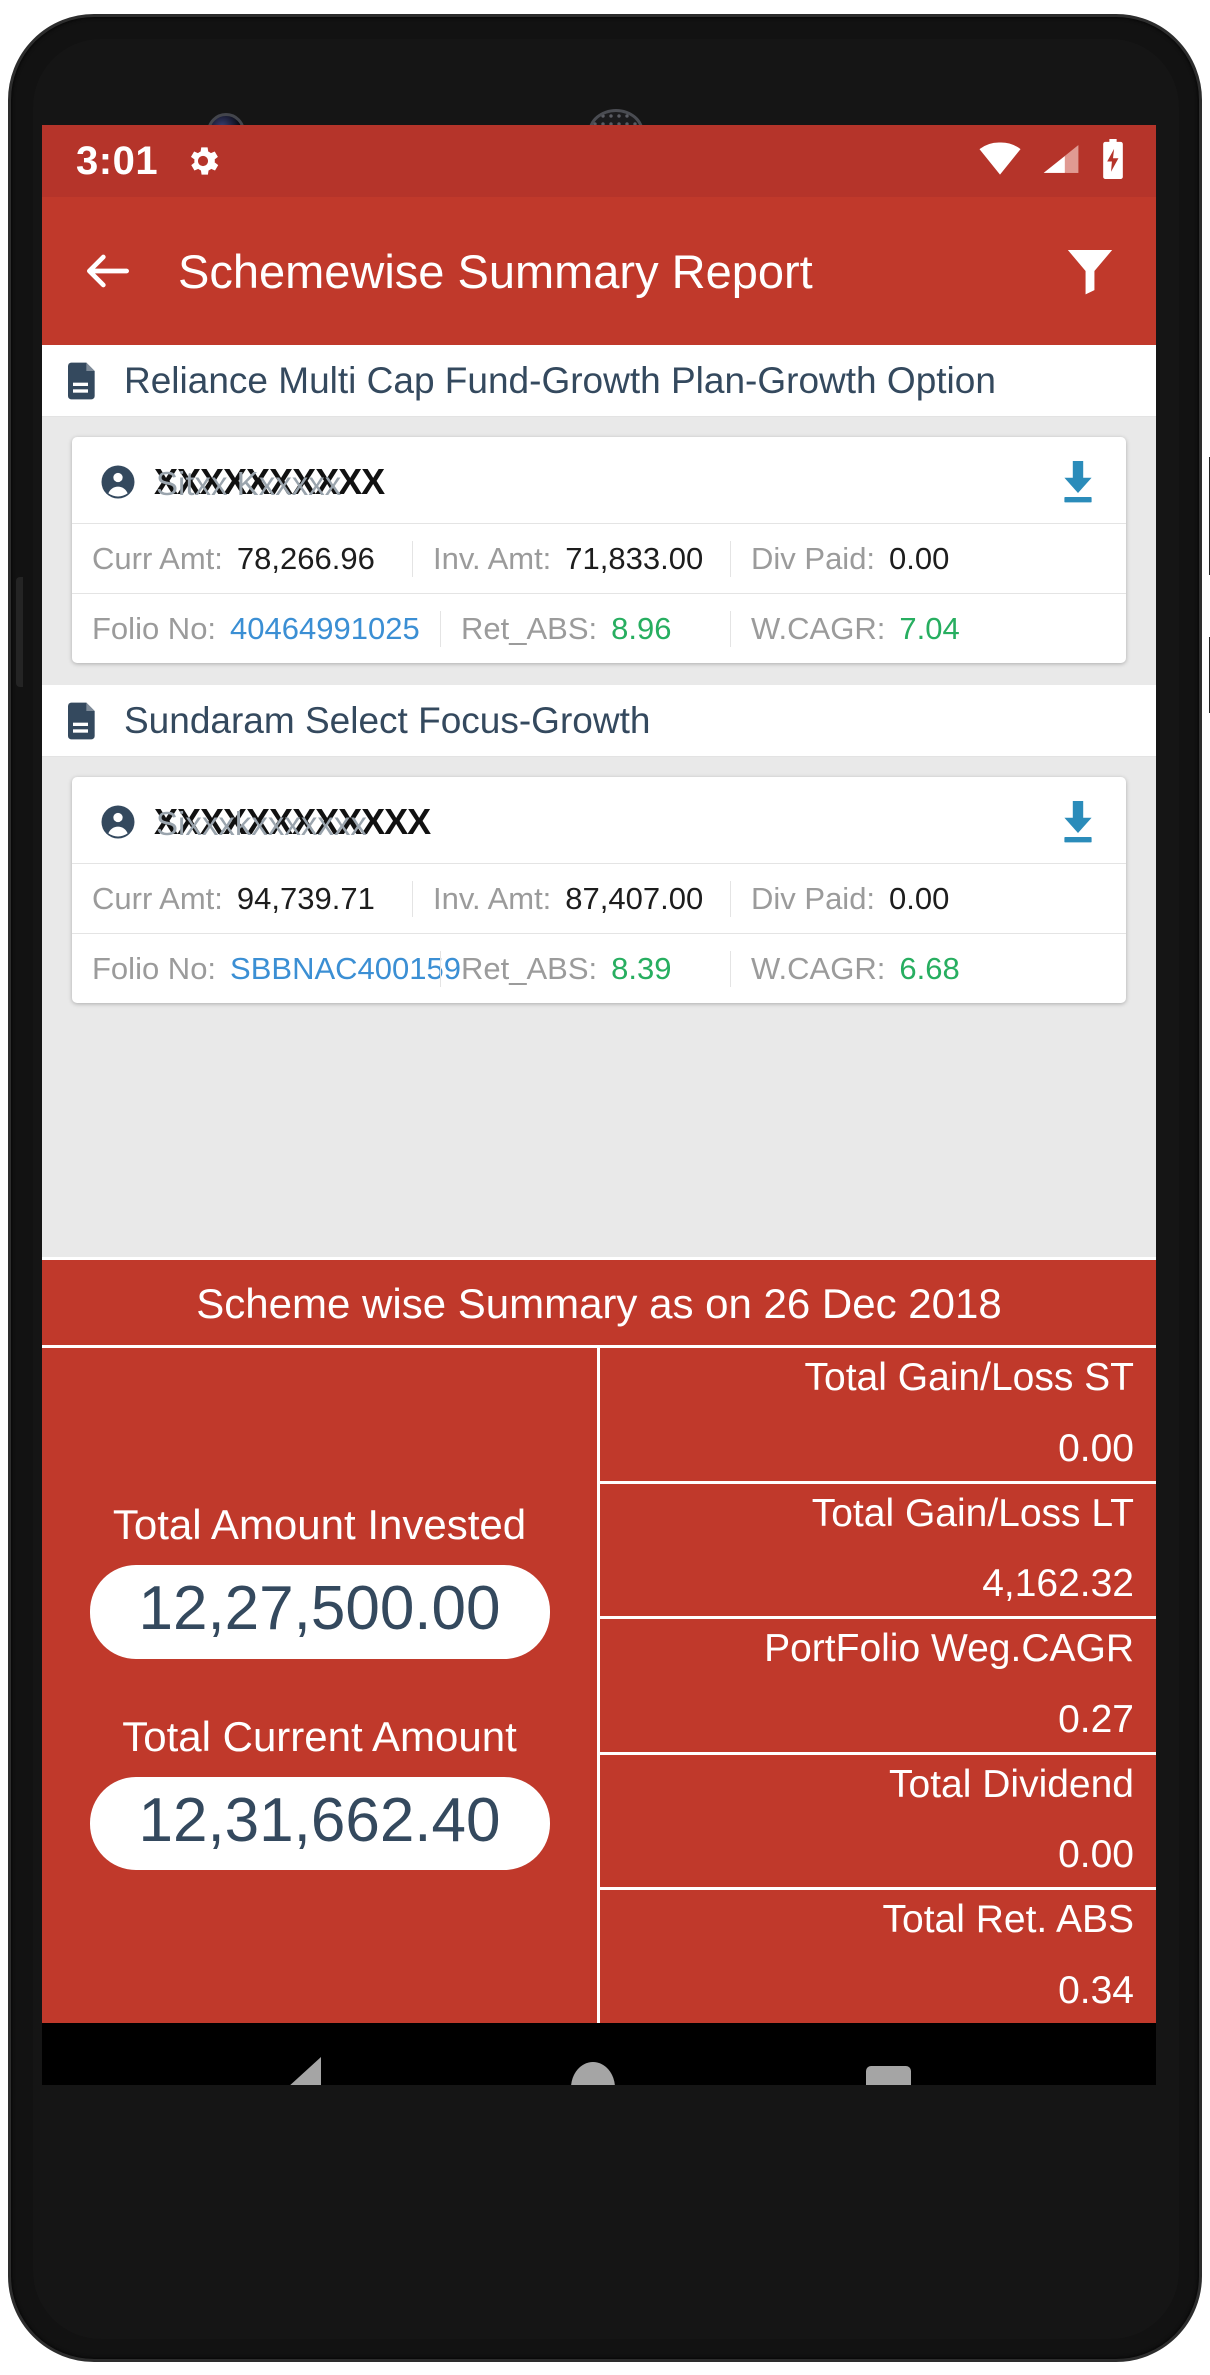 This screenshot has height=2375, width=1210. What do you see at coordinates (1096, 1719) in the screenshot?
I see `summary-metric-value: 0.27` at bounding box center [1096, 1719].